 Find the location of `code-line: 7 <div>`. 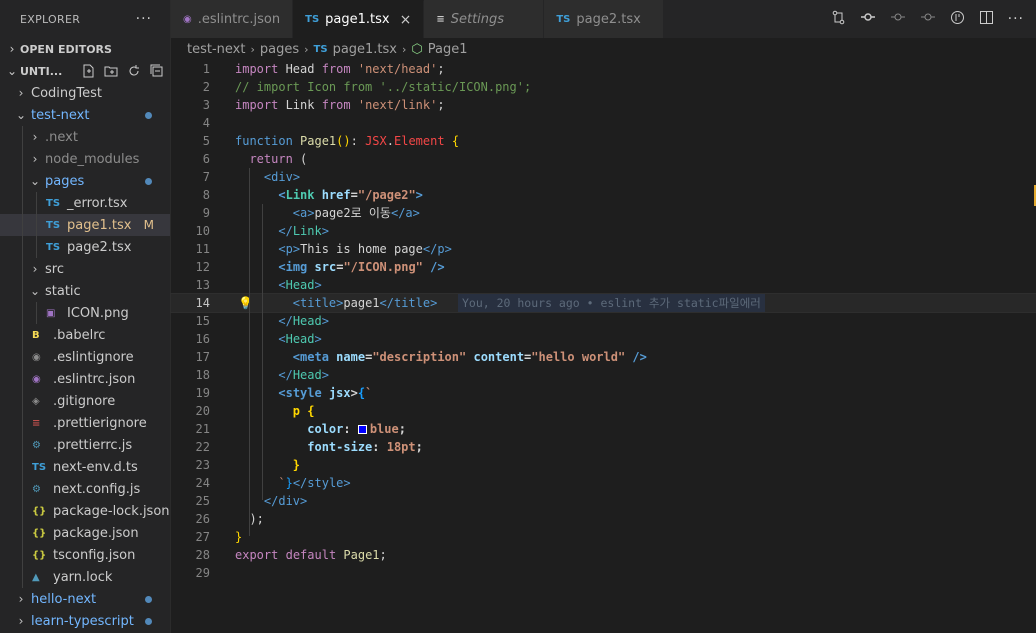

code-line: 7 <div> is located at coordinates (603, 177).